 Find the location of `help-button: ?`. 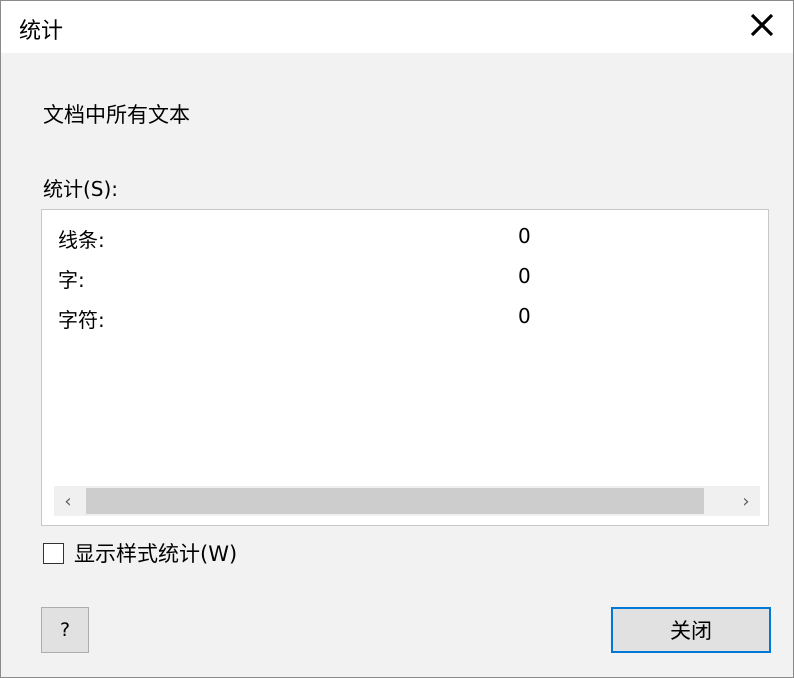

help-button: ? is located at coordinates (65, 630).